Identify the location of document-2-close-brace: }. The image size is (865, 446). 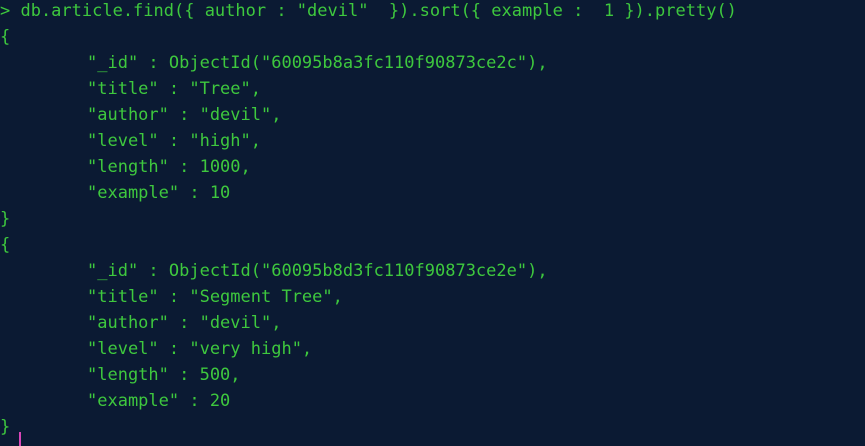
(5, 427).